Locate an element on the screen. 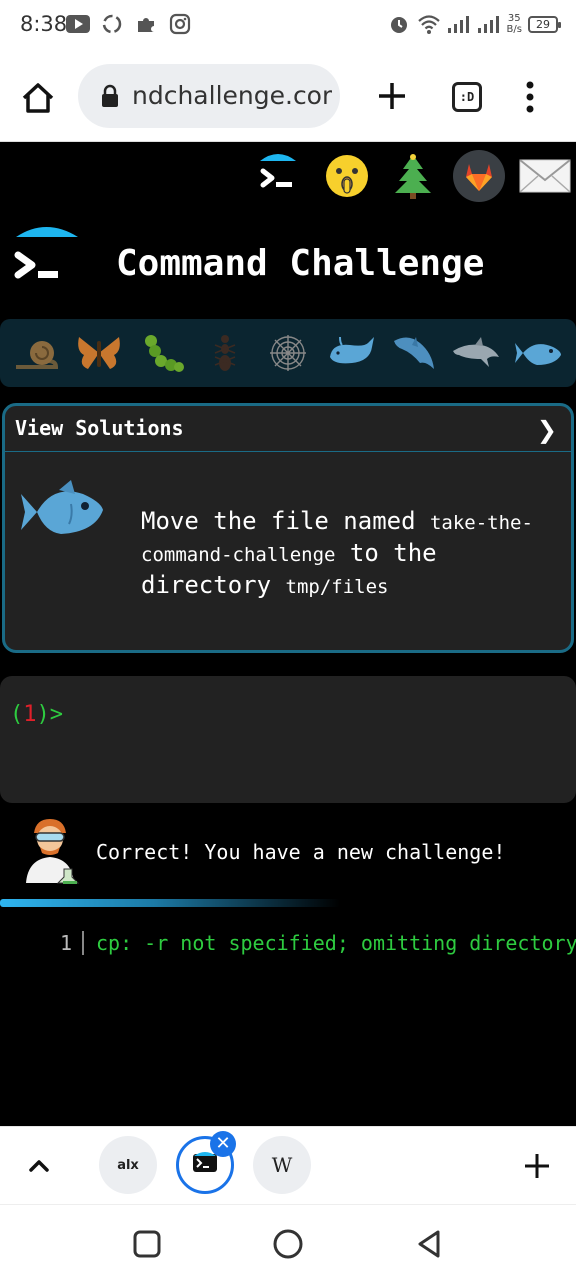  close-tab-icon: ✕ is located at coordinates (223, 1144).